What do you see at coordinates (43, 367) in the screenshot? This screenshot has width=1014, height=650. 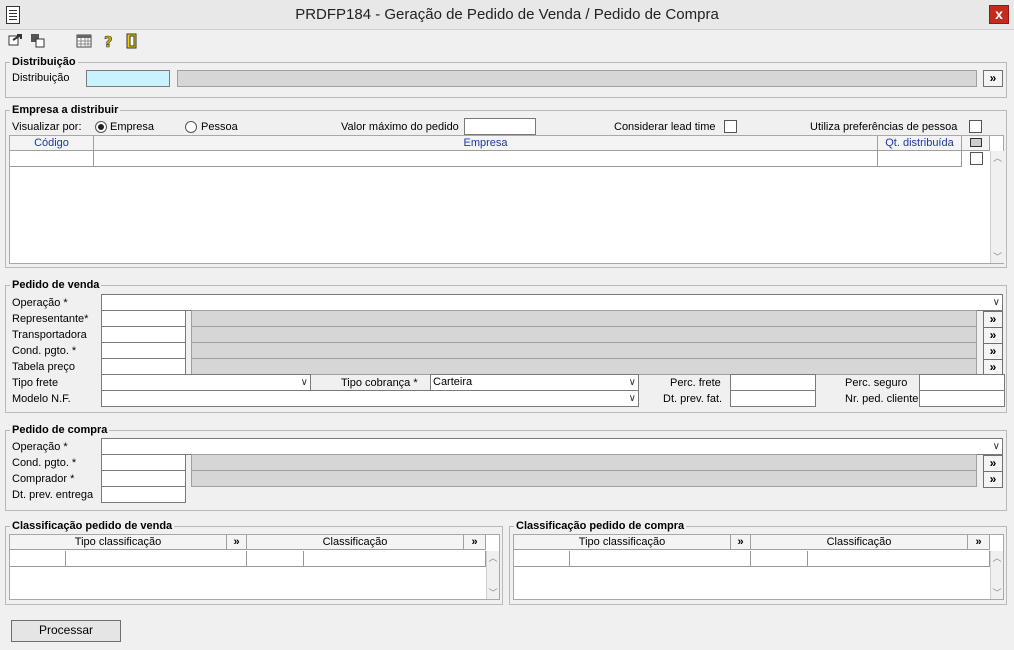 I see `tabela-preco-label: Tabela preço` at bounding box center [43, 367].